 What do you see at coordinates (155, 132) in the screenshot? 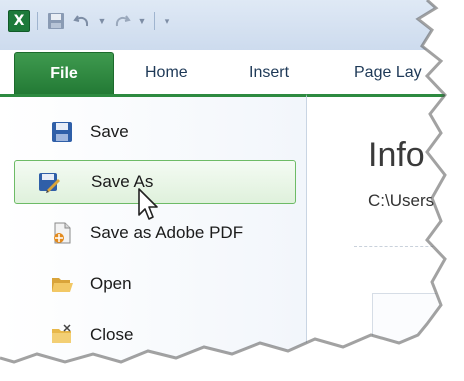
I see `menu-item-save: Save` at bounding box center [155, 132].